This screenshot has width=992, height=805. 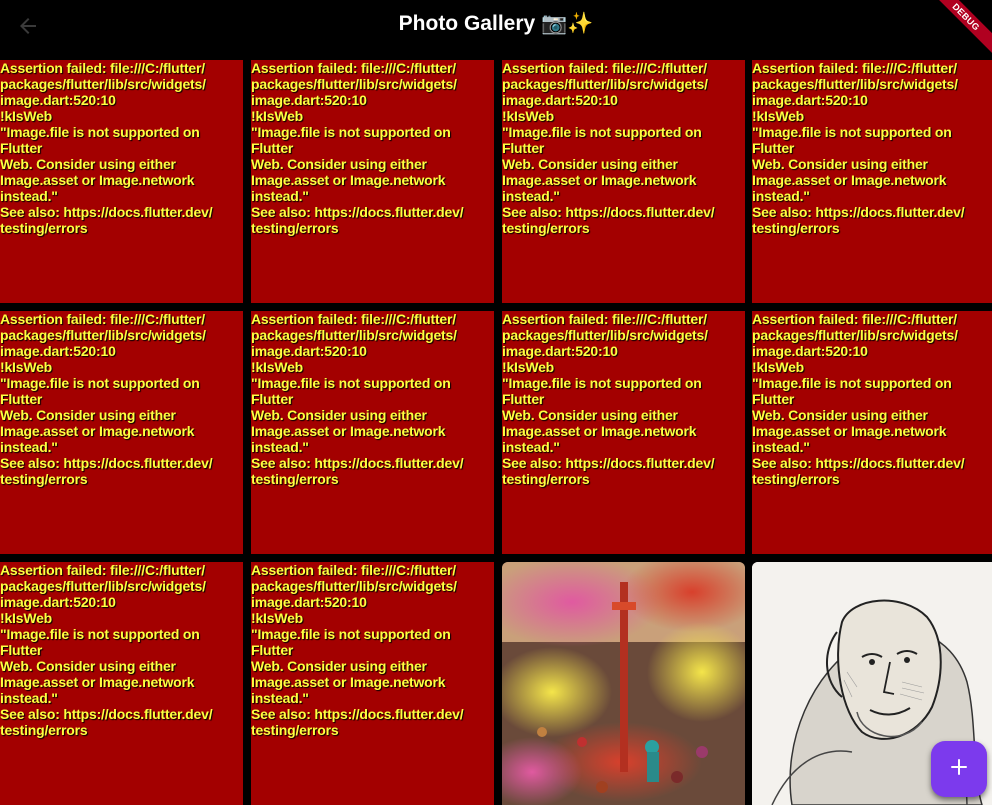 I want to click on holi-festival-crowd-photo, so click(x=623, y=683).